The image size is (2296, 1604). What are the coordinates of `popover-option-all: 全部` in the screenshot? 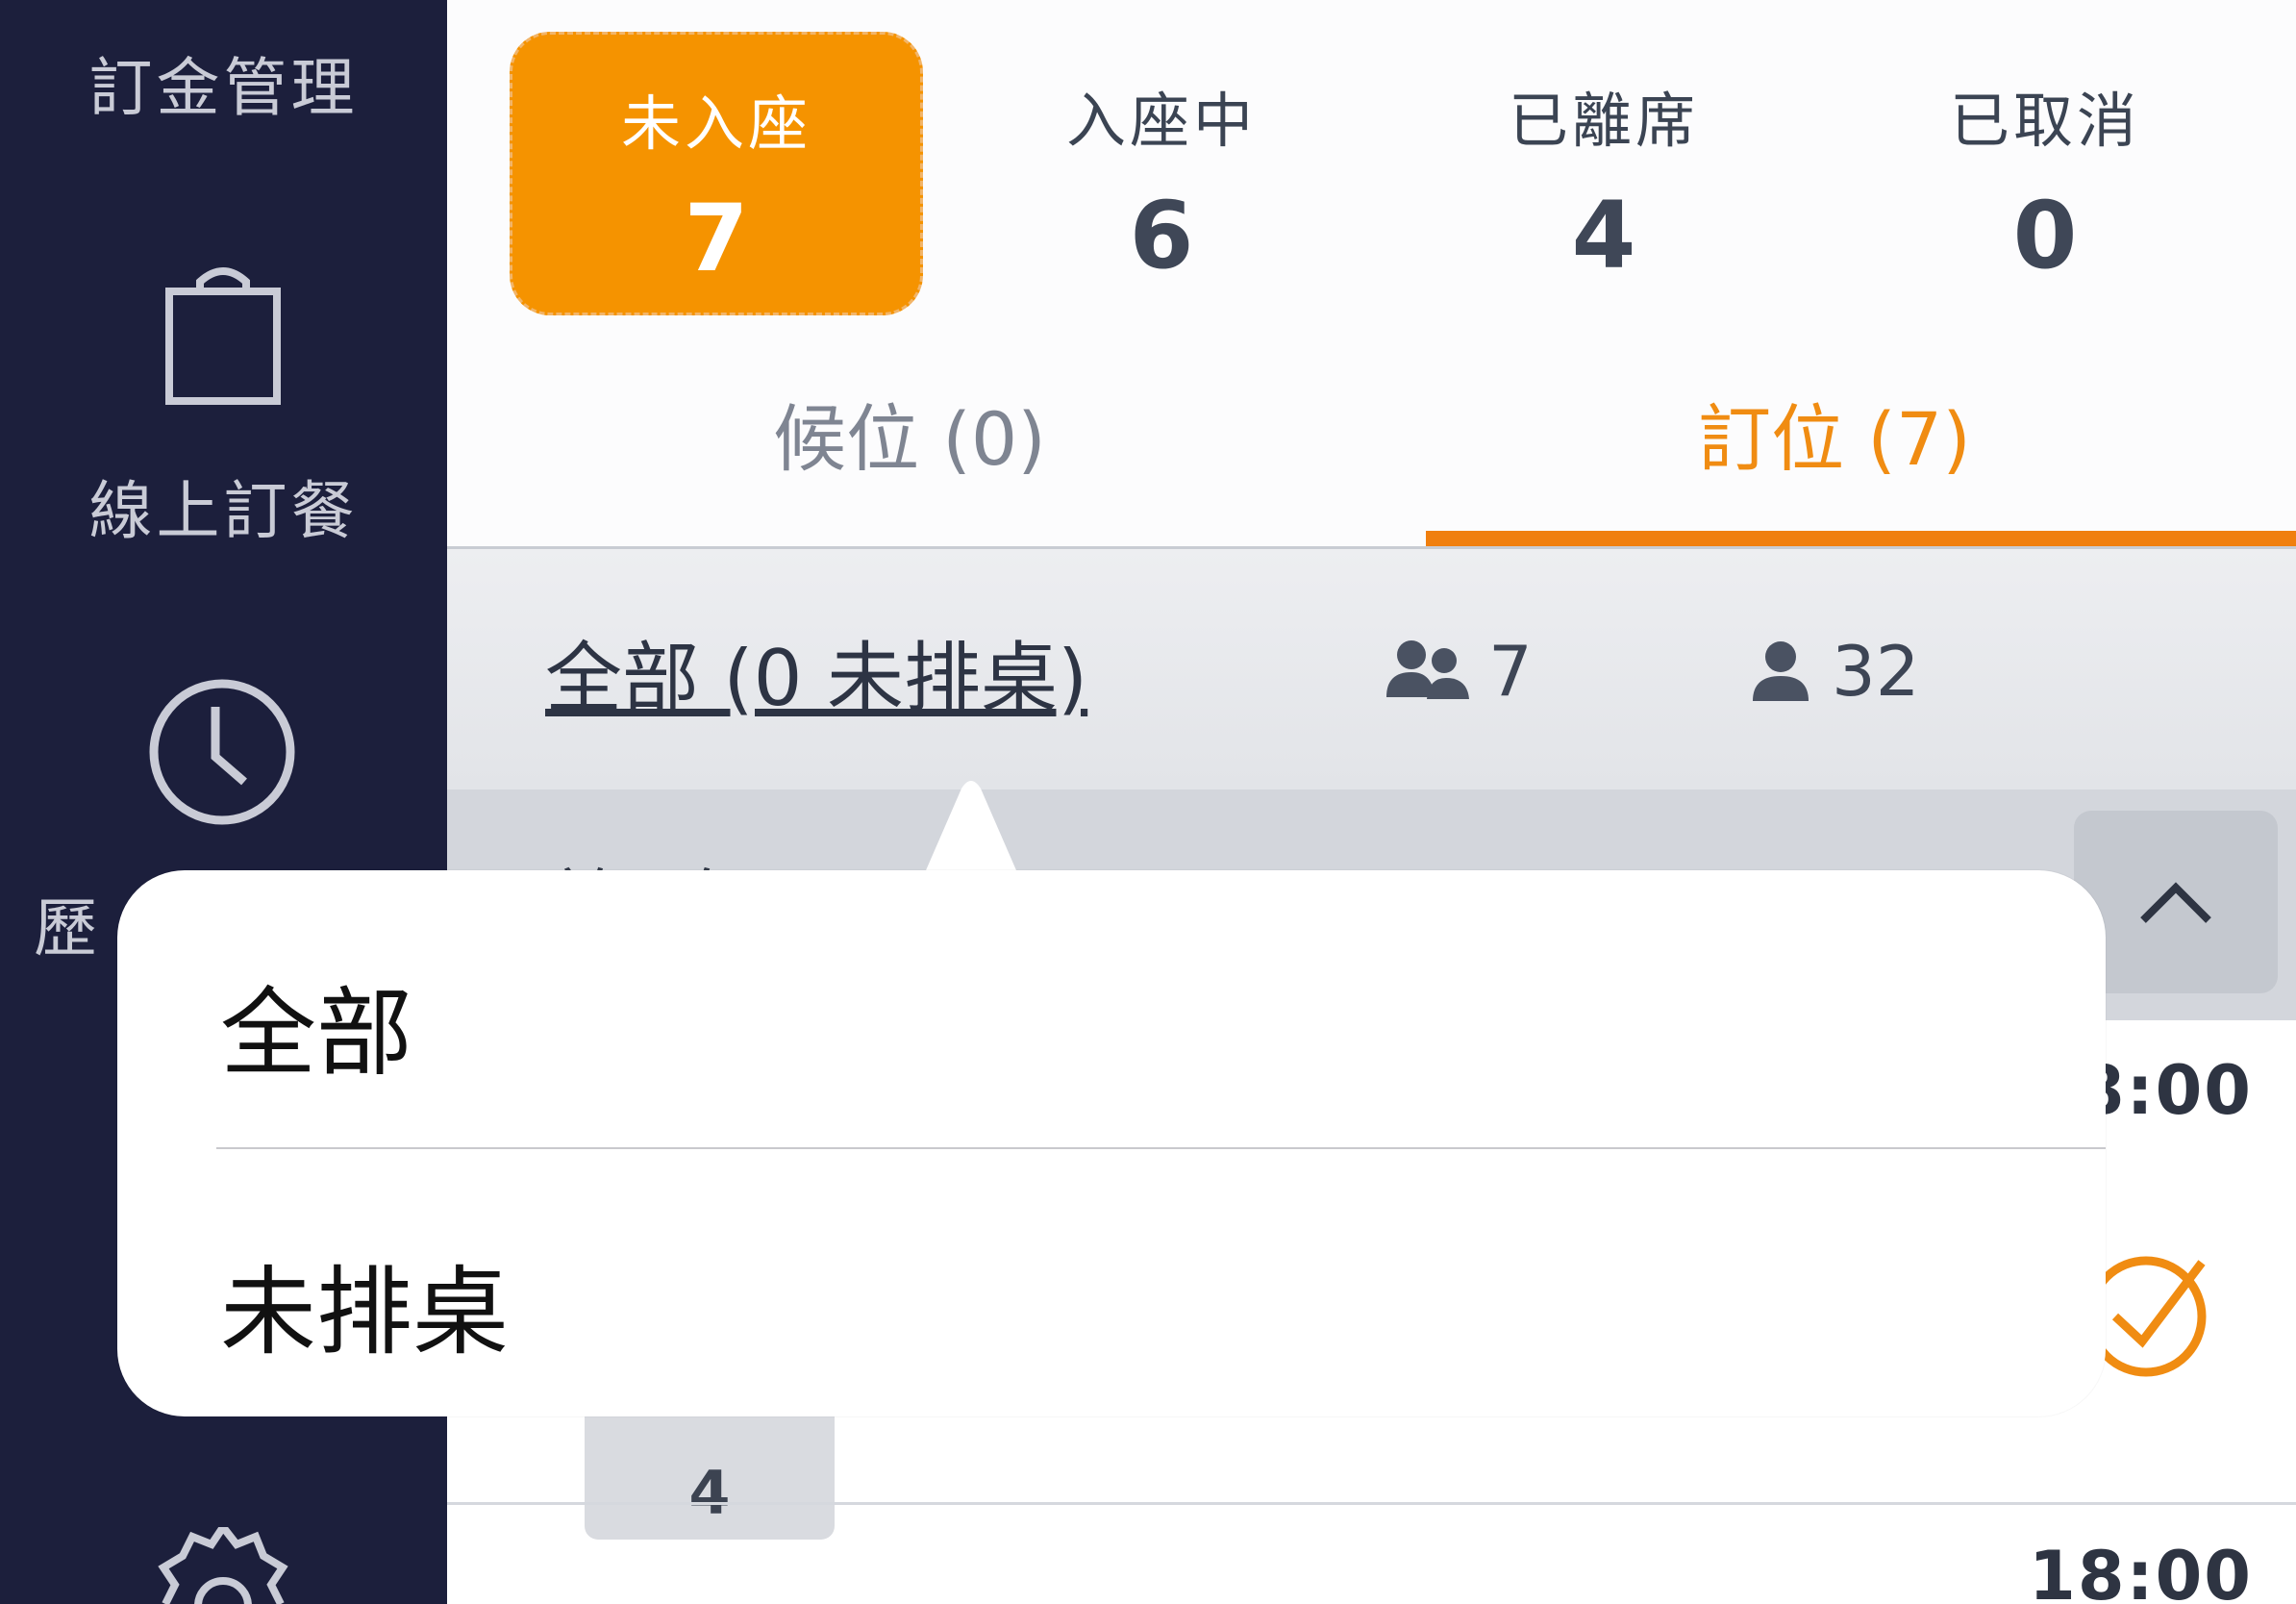 It's located at (316, 1024).